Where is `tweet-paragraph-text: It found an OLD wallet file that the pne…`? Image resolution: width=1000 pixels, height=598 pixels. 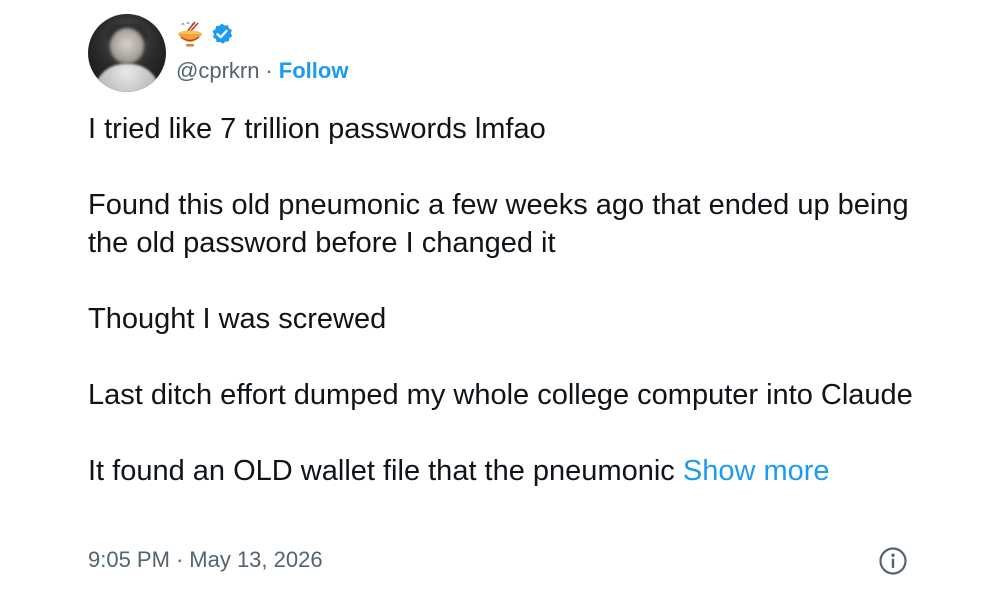 tweet-paragraph-text: It found an OLD wallet file that the pne… is located at coordinates (381, 471).